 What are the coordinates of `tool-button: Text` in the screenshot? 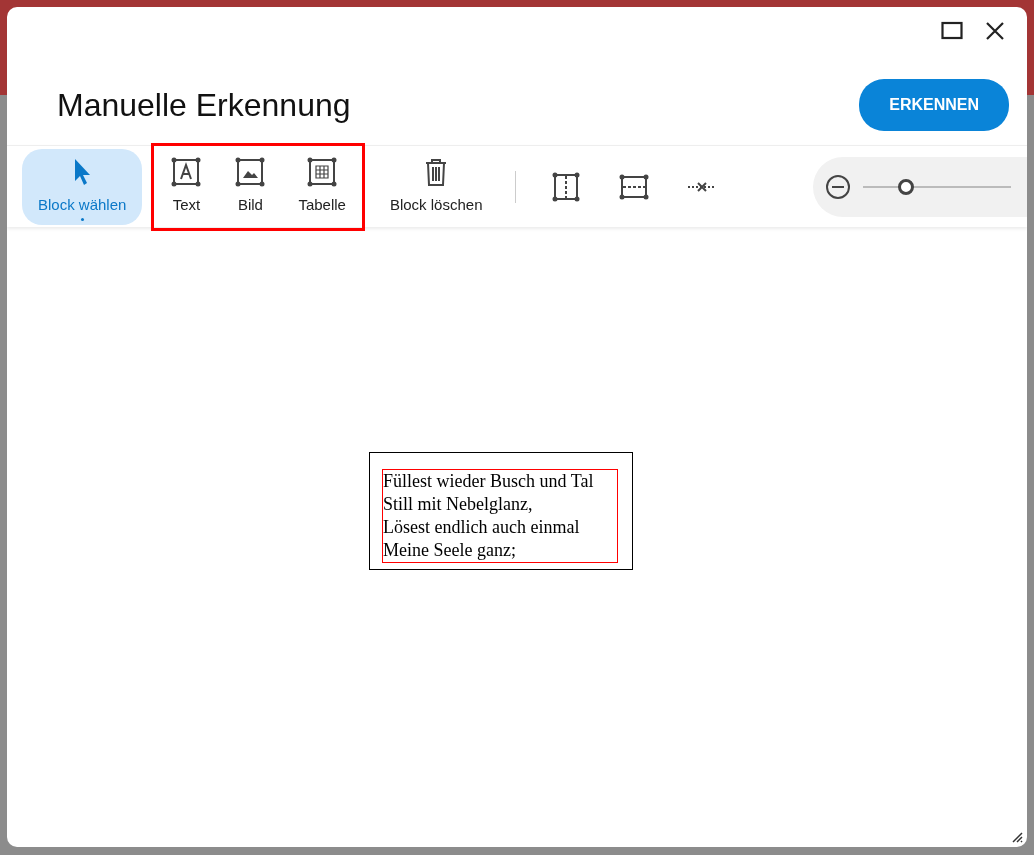 It's located at (186, 186).